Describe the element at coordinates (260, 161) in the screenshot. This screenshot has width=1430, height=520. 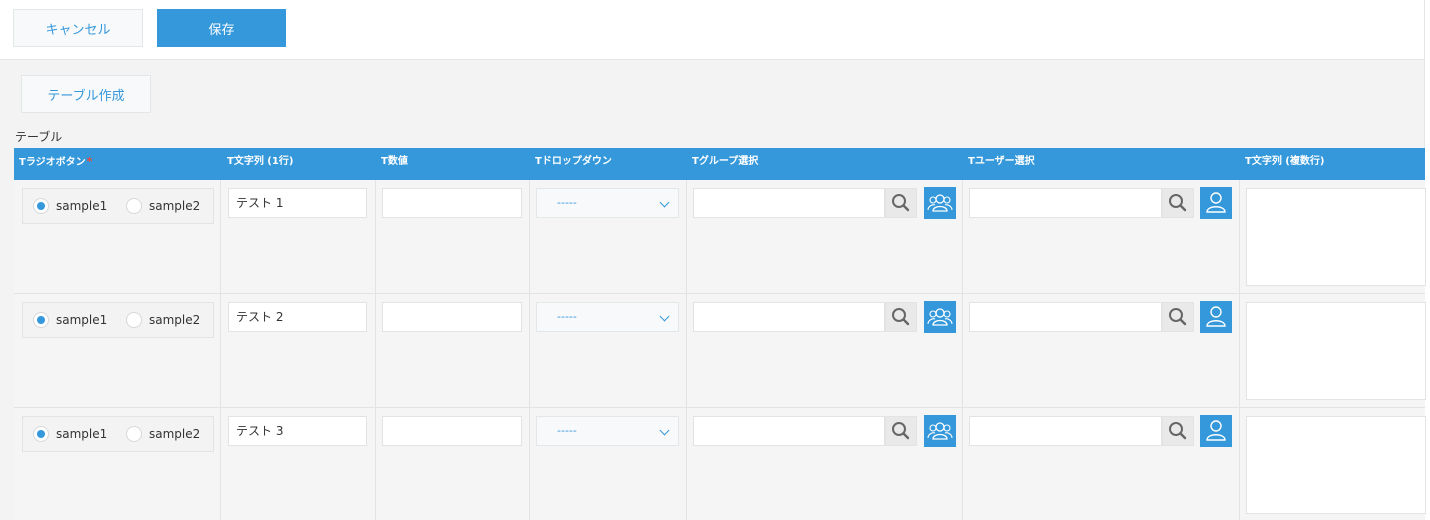
I see `column-header-text: T文字列 (1行)` at that location.